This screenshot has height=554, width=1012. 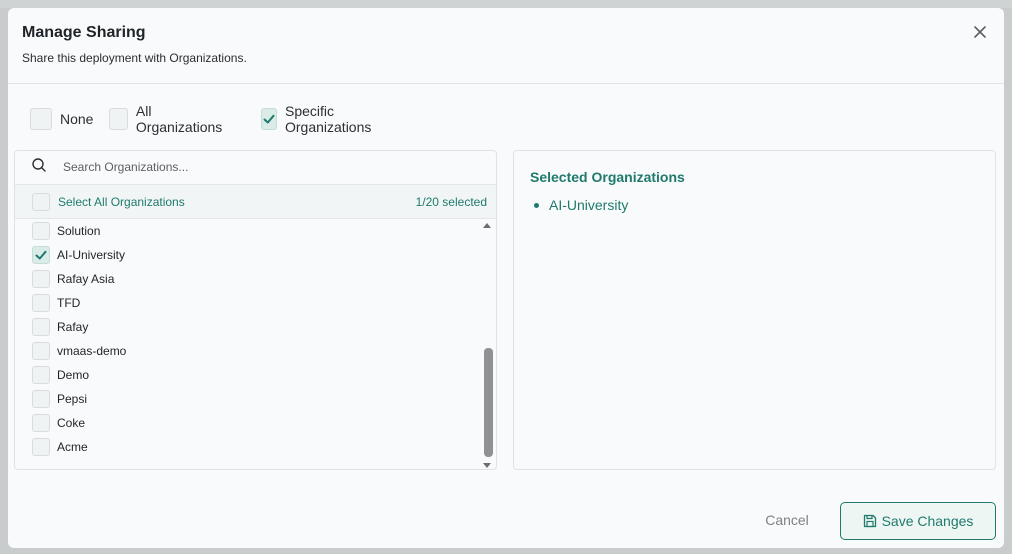 What do you see at coordinates (869, 521) in the screenshot?
I see `floppy-disk-icon` at bounding box center [869, 521].